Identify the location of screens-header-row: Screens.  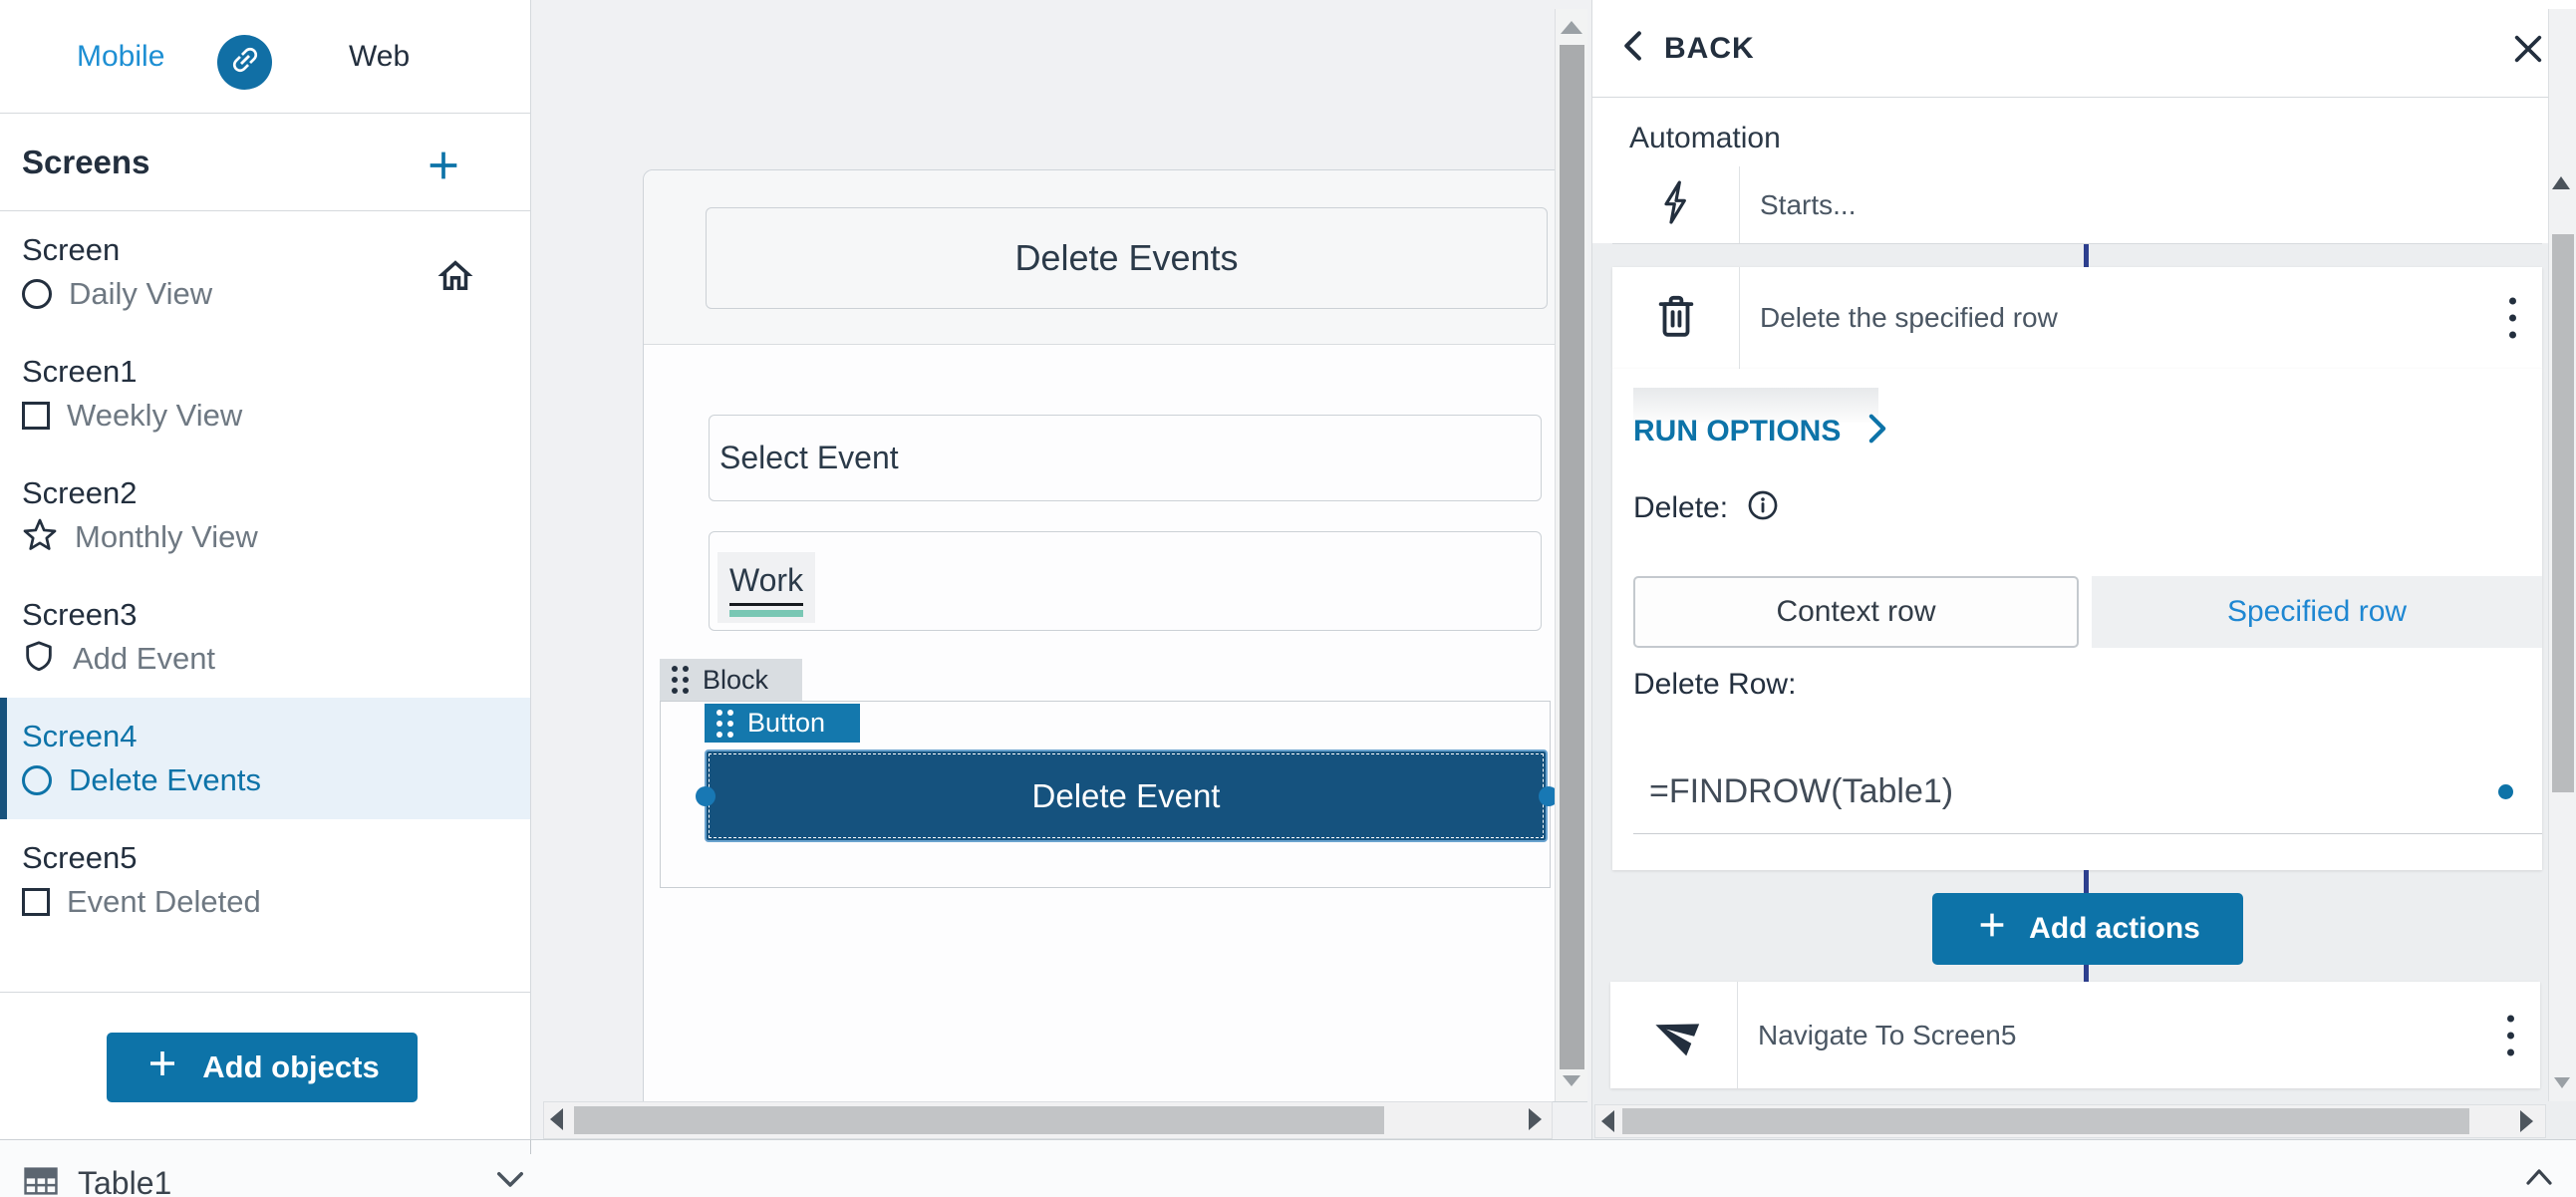
(265, 162).